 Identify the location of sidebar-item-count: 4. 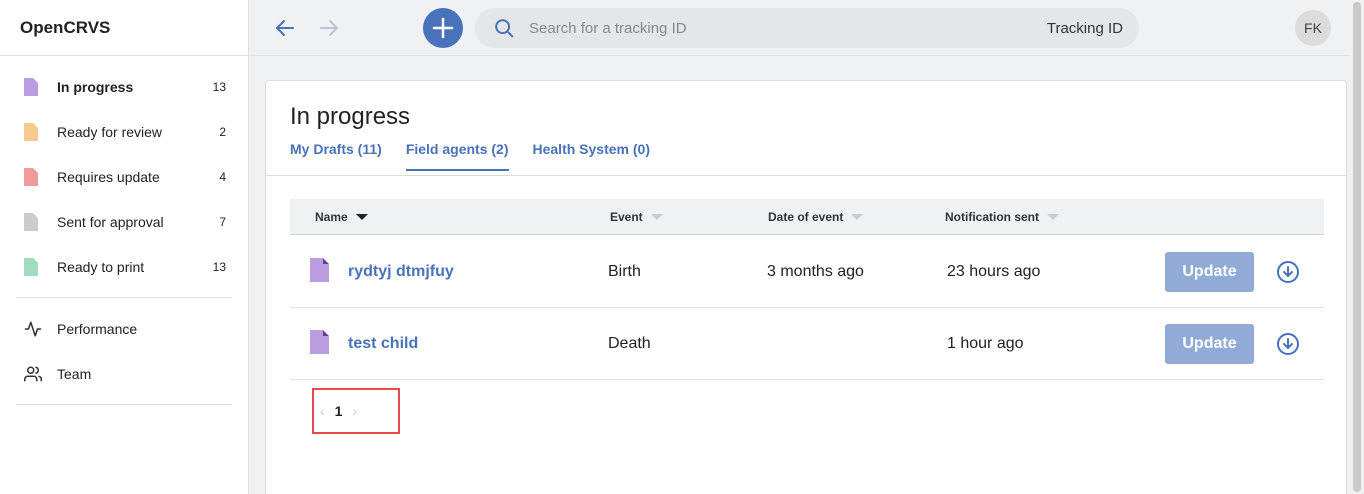
(222, 176).